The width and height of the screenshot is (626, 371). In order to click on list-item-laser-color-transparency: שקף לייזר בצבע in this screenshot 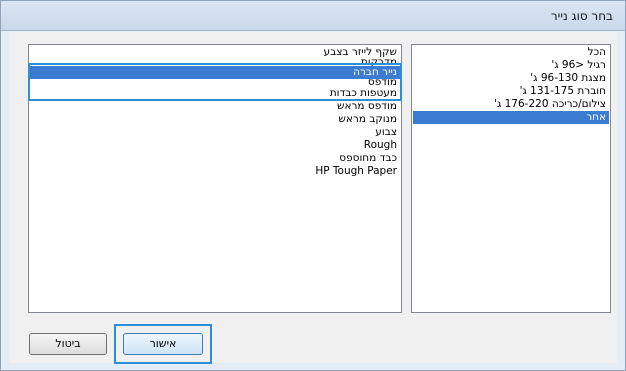, I will do `click(215, 52)`.